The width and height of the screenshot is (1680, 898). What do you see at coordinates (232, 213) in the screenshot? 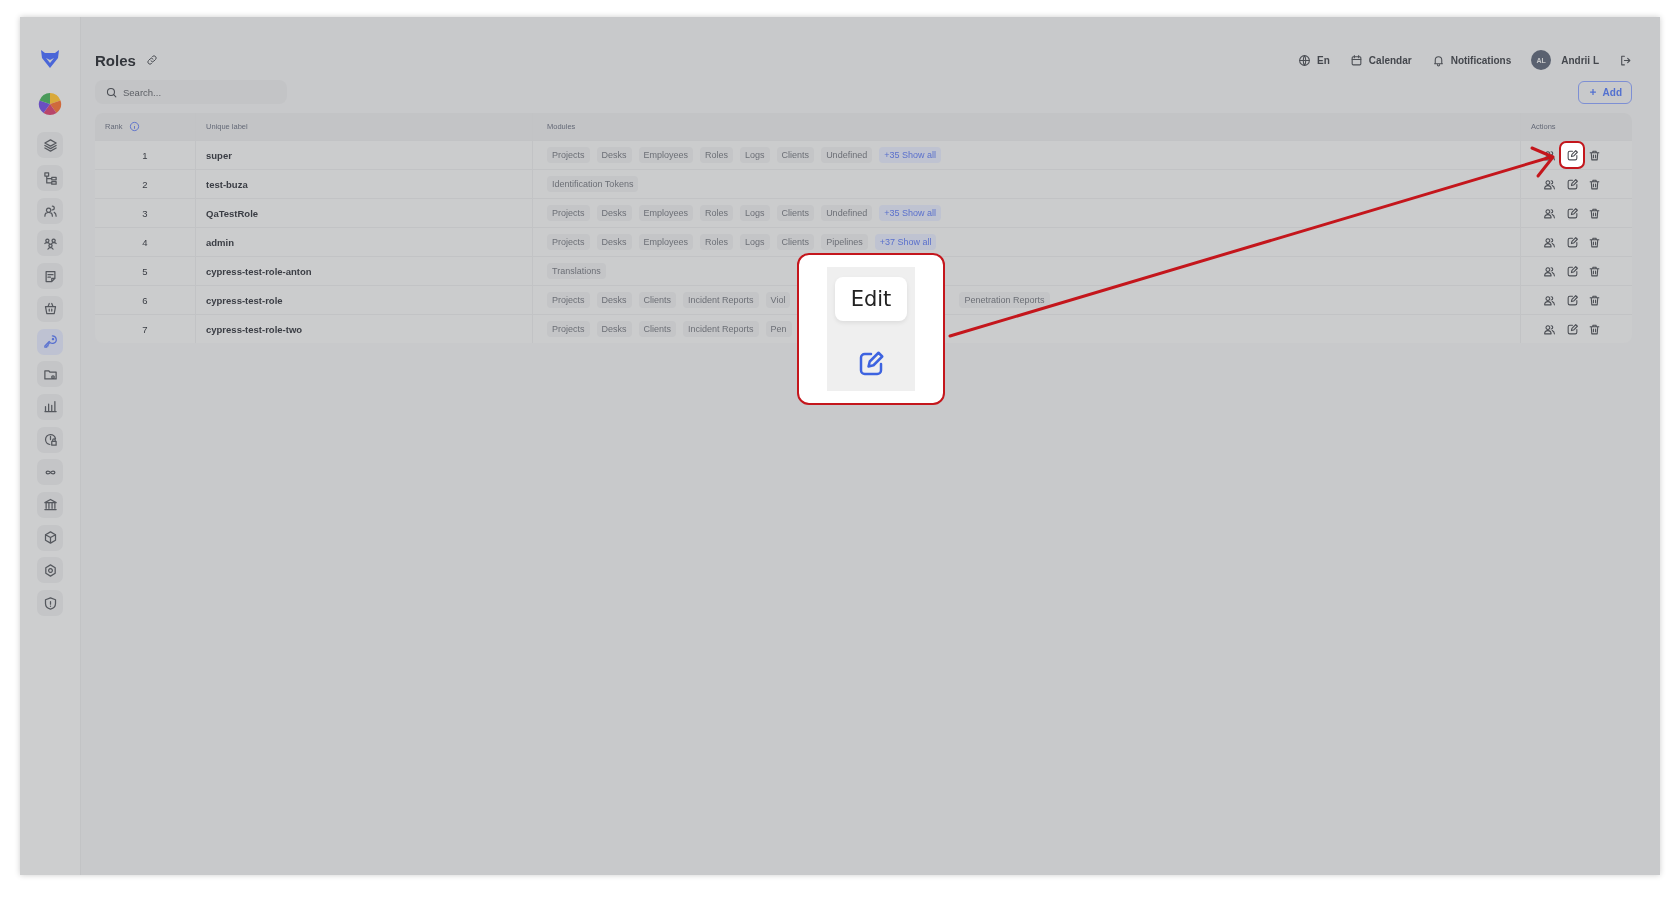
I see `role-label: QaTestRole` at bounding box center [232, 213].